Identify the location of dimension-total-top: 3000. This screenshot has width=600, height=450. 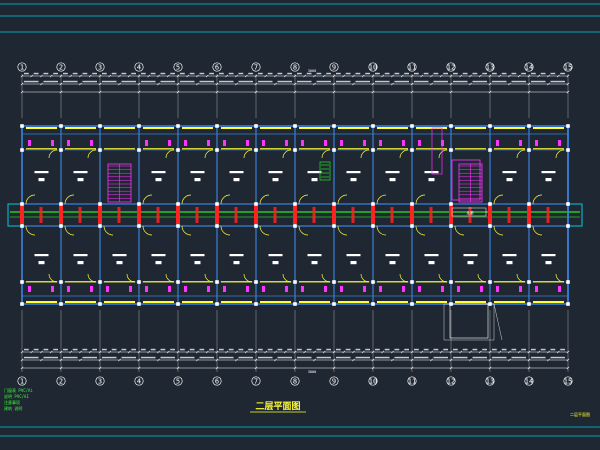
(312, 71).